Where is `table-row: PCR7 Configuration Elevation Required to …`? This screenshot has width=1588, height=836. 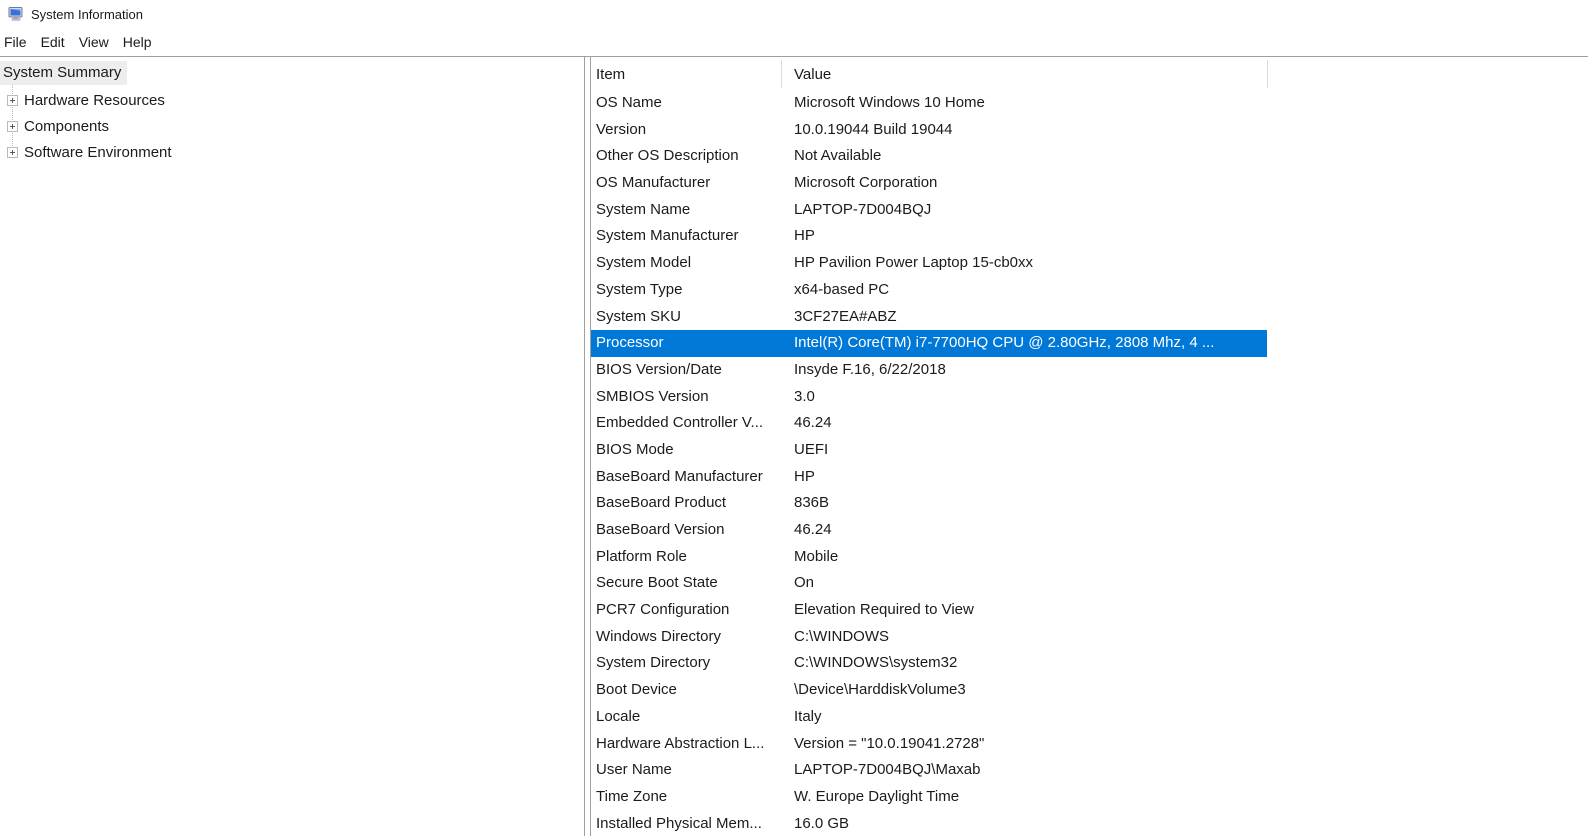
table-row: PCR7 Configuration Elevation Required to … is located at coordinates (929, 610).